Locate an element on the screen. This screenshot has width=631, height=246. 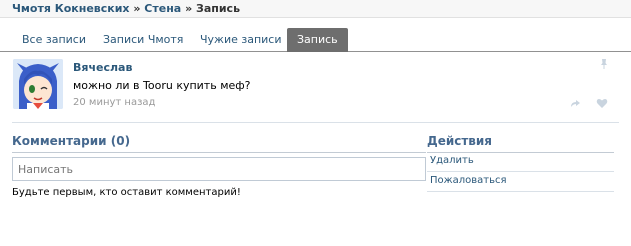
avatar-image is located at coordinates (38, 84).